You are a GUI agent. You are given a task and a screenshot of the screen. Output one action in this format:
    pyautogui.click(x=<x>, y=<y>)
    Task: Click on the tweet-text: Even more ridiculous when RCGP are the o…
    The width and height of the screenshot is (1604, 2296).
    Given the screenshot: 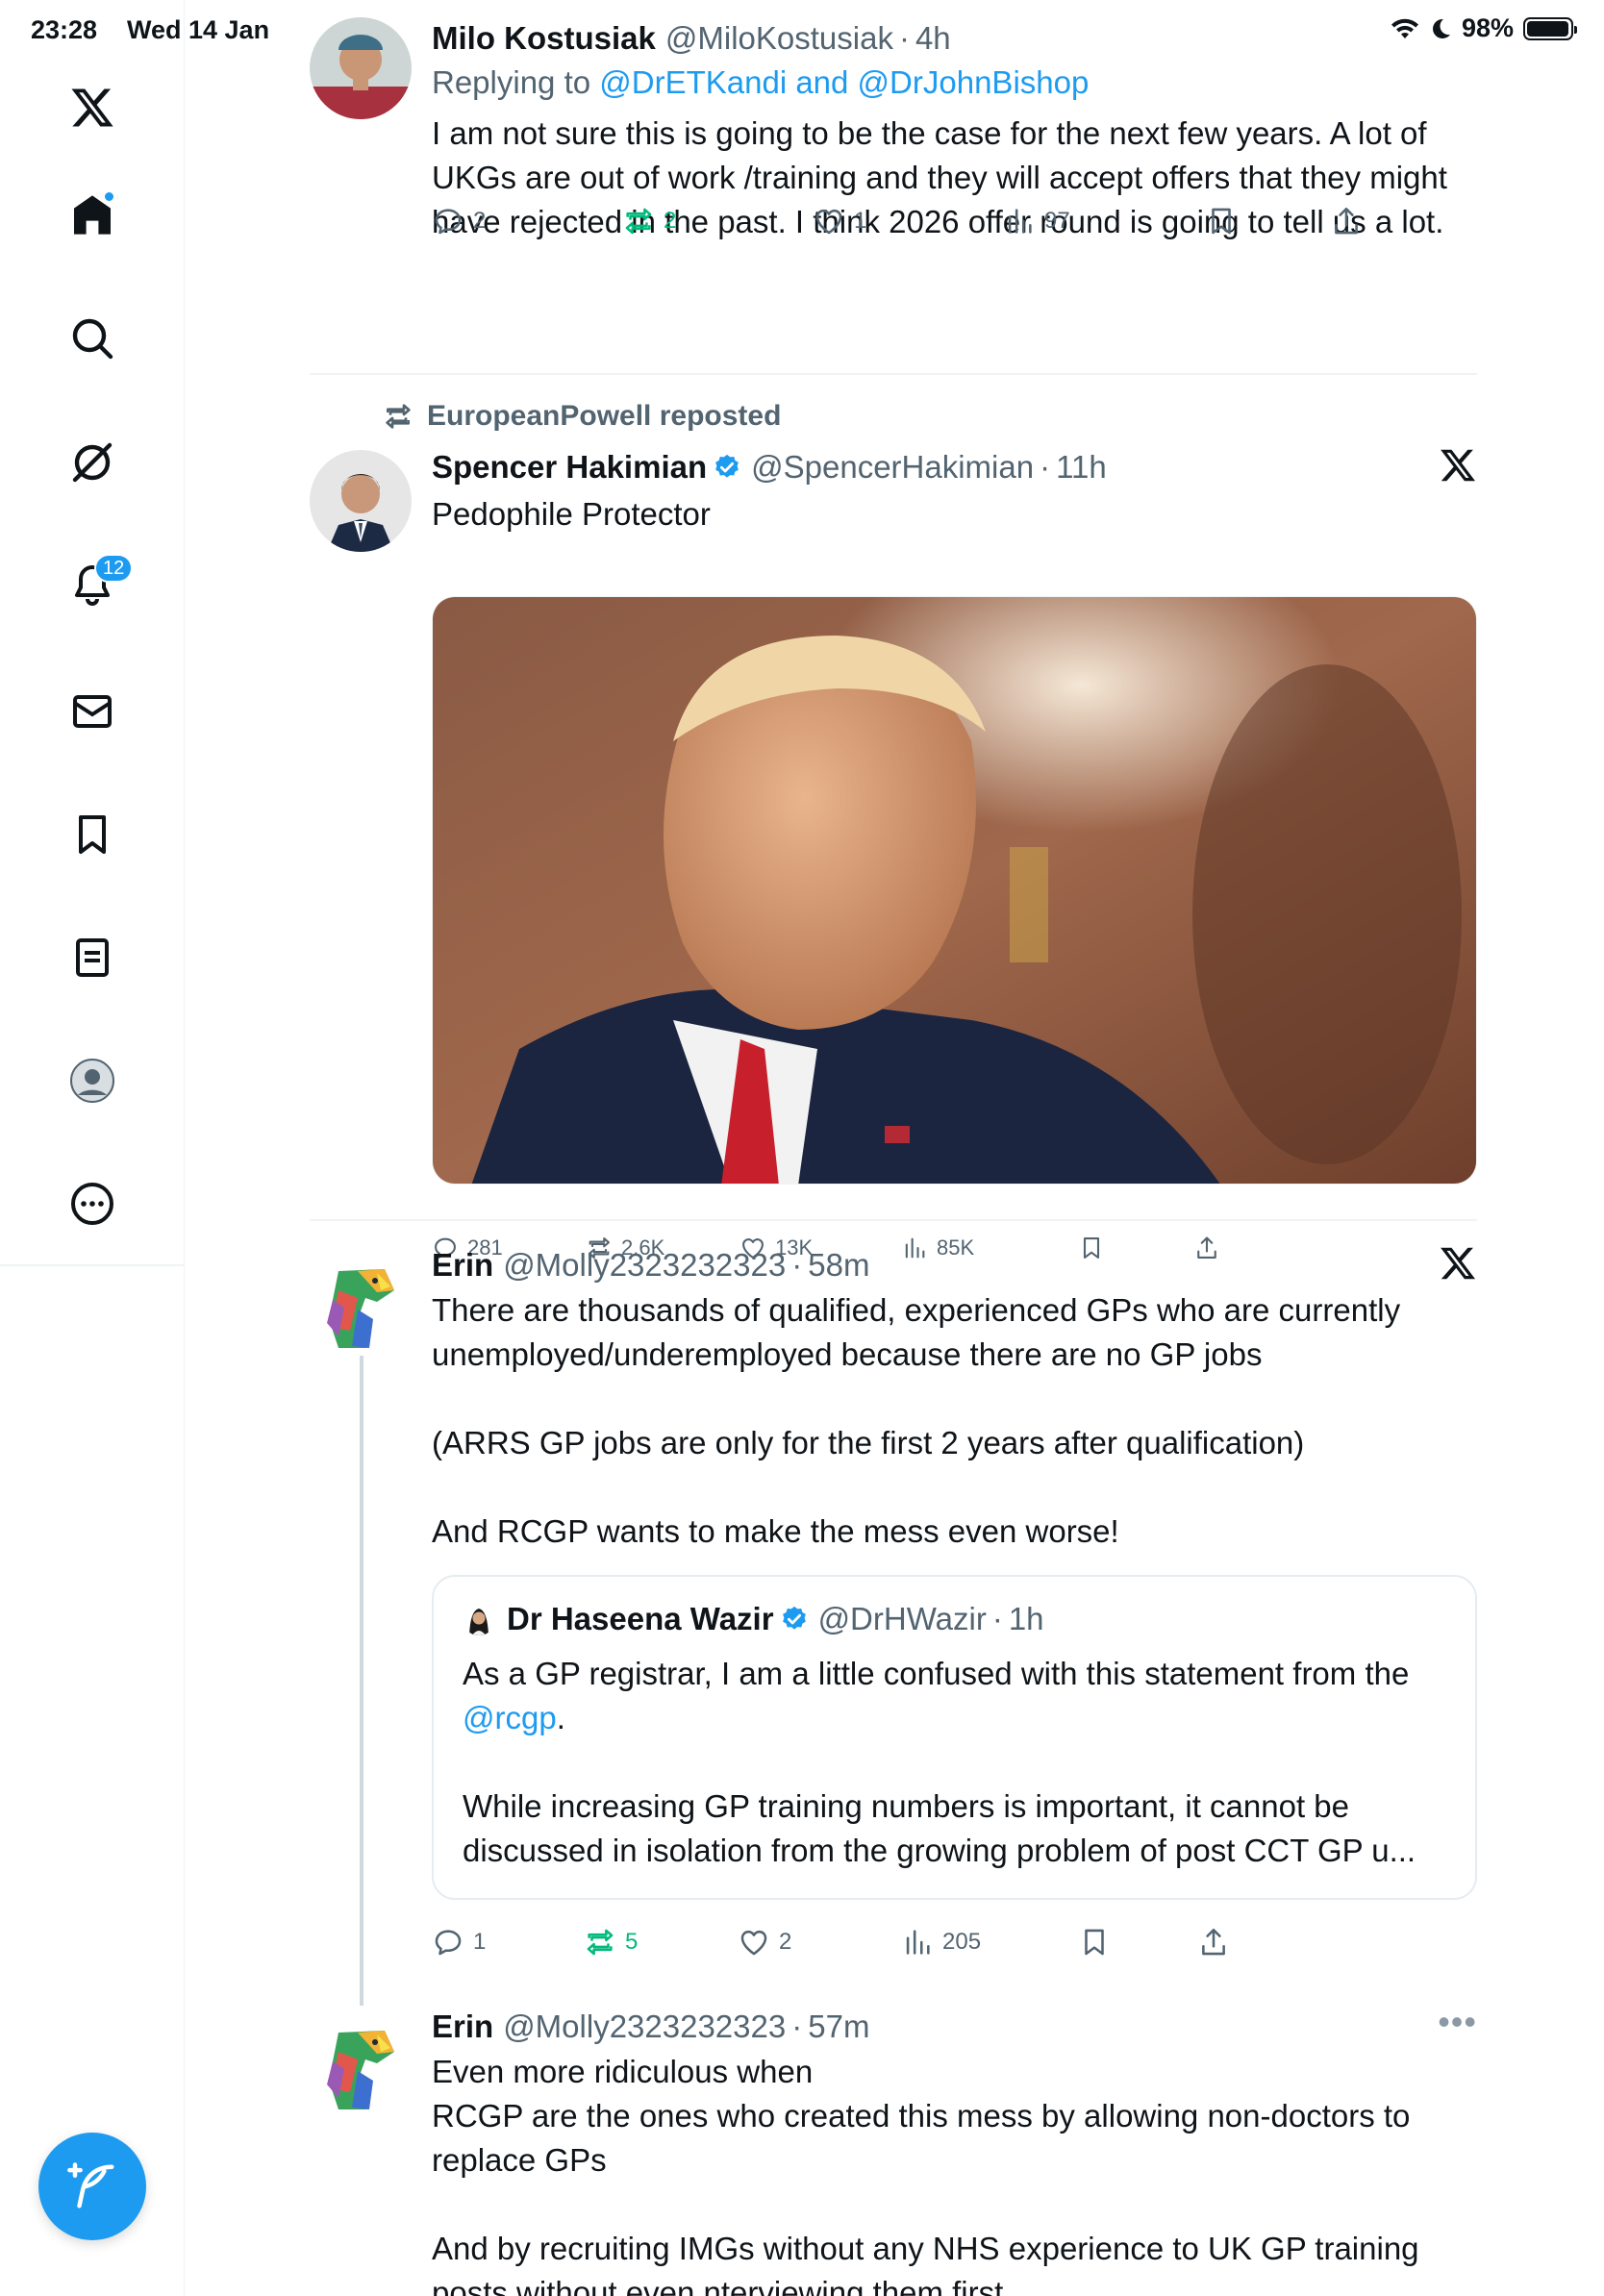 What is the action you would take?
    pyautogui.click(x=954, y=2173)
    